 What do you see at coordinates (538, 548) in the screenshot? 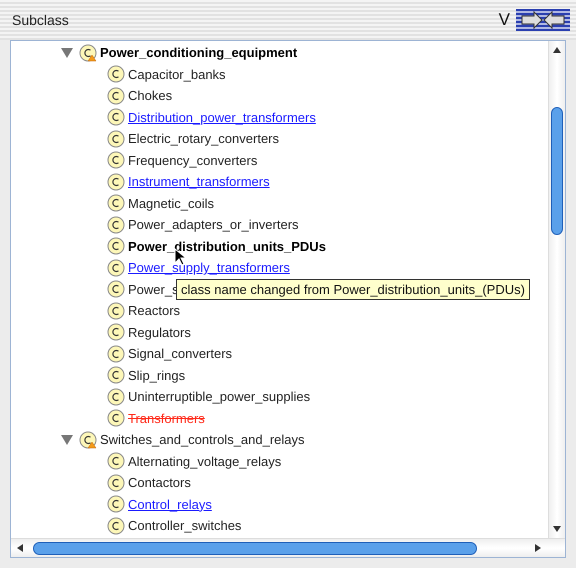
I see `scroll-right-arrow-icon` at bounding box center [538, 548].